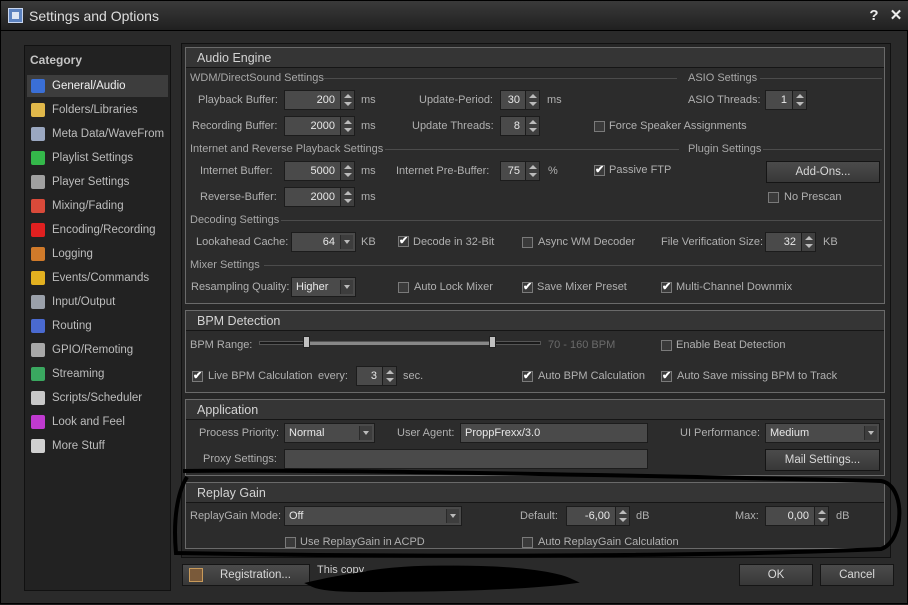 The height and width of the screenshot is (605, 908). I want to click on category-item: Mixing/Fading, so click(97, 206).